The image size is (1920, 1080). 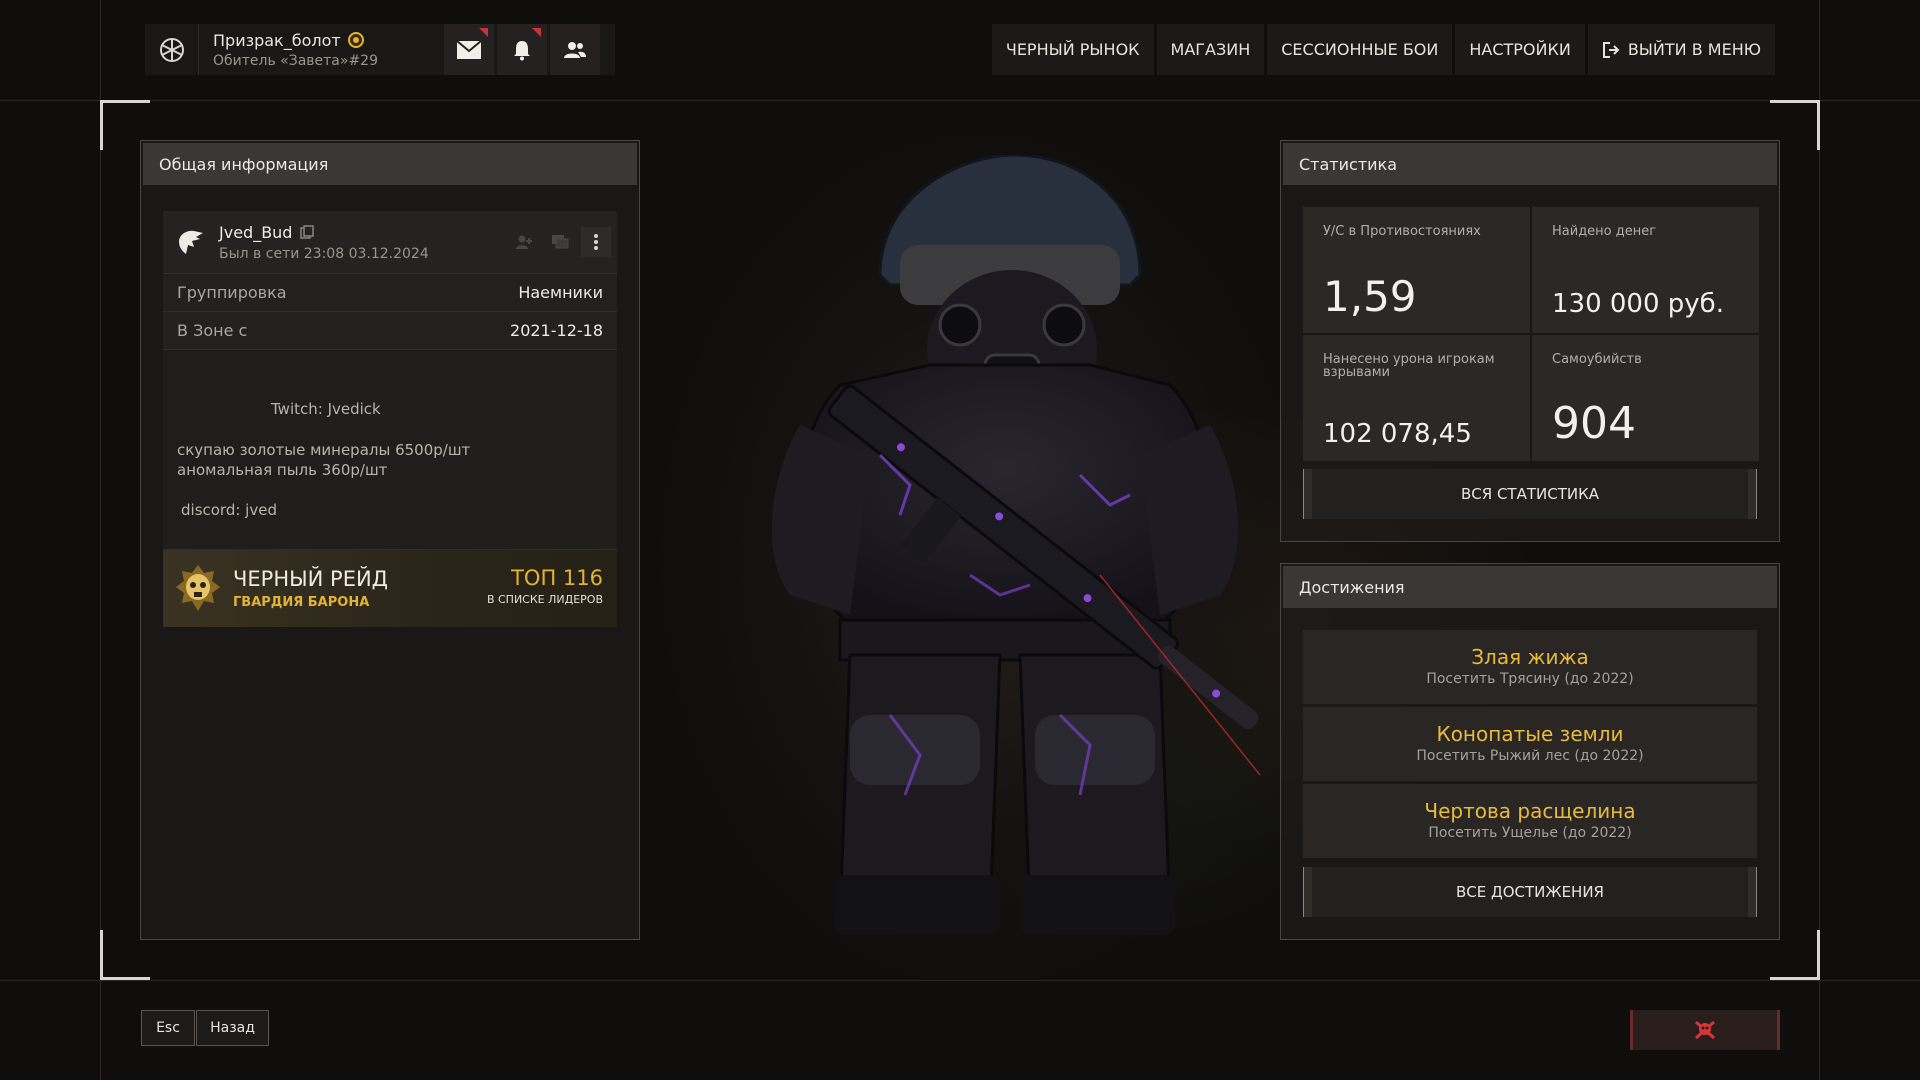 I want to click on more-options-button, so click(x=596, y=242).